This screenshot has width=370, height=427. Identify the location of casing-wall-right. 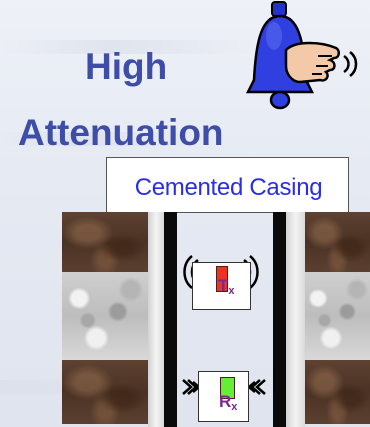
(279, 319).